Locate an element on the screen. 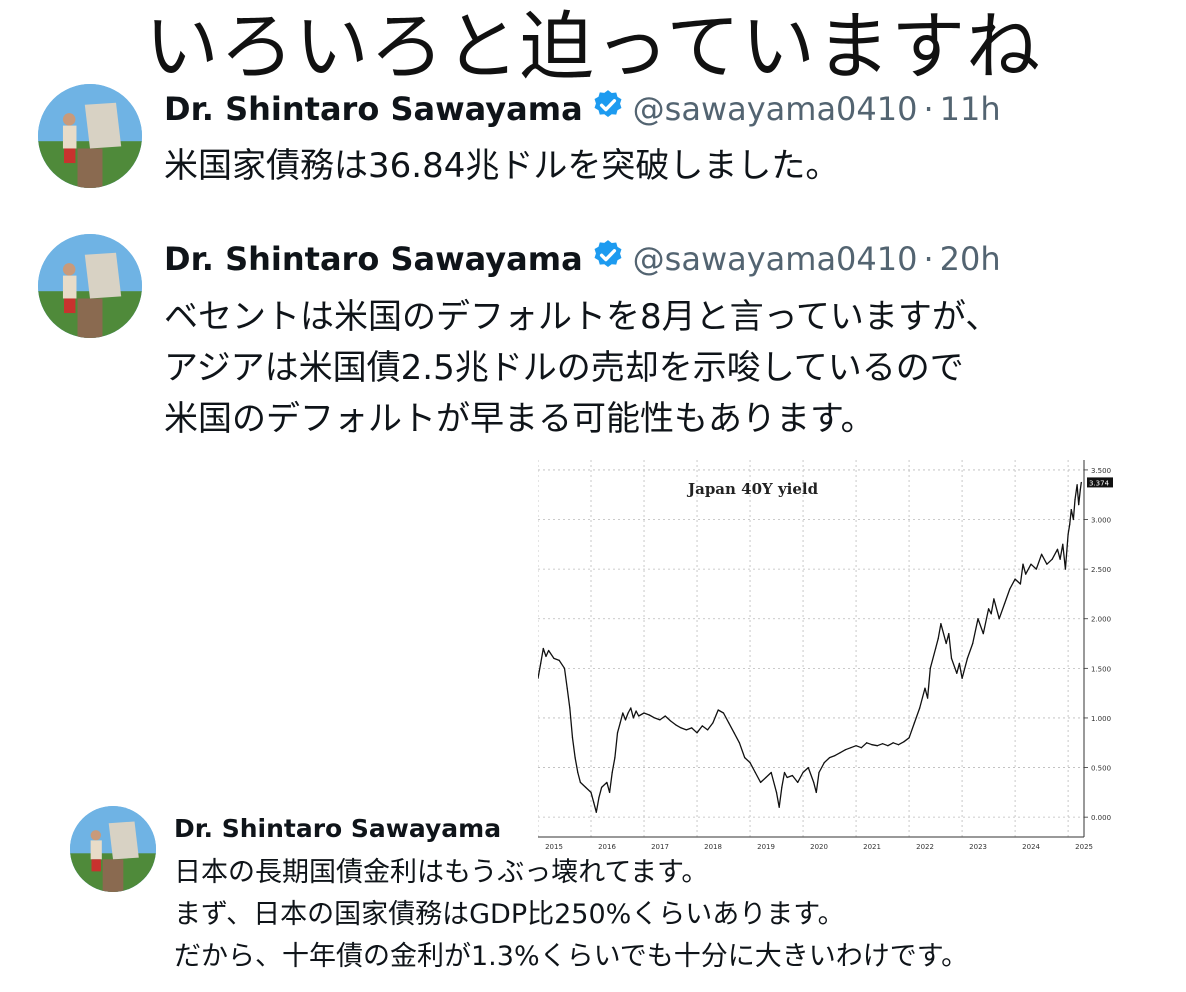 The width and height of the screenshot is (1186, 992). tweet-timestamp: 11h is located at coordinates (970, 109).